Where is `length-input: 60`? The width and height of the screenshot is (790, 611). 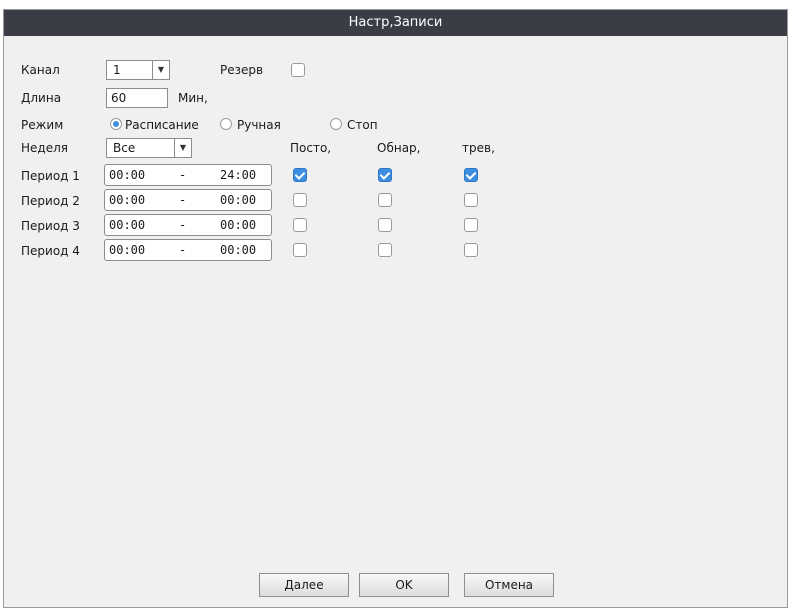 length-input: 60 is located at coordinates (137, 98).